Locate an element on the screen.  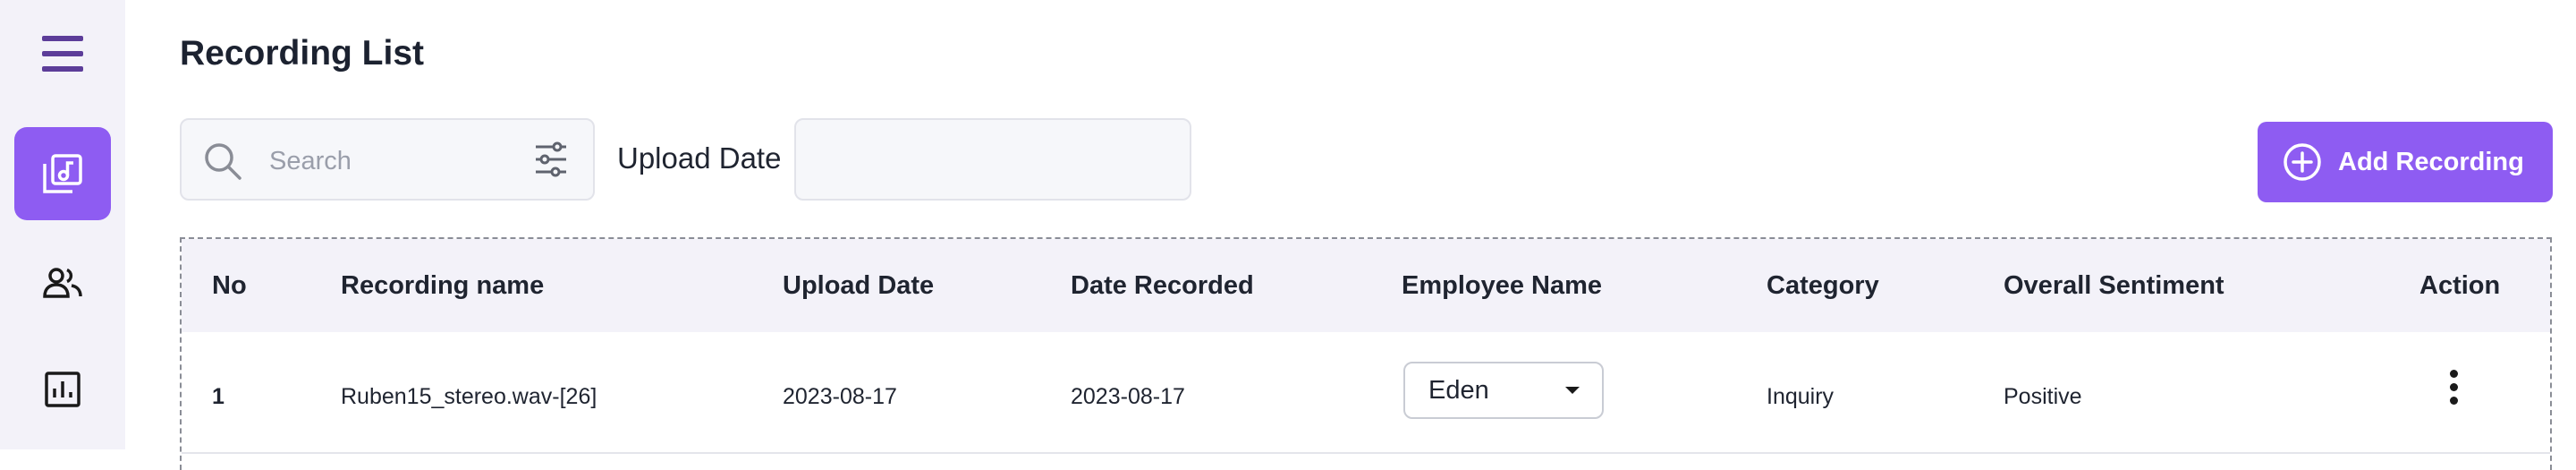
employee-select-value: Eden is located at coordinates (1458, 390).